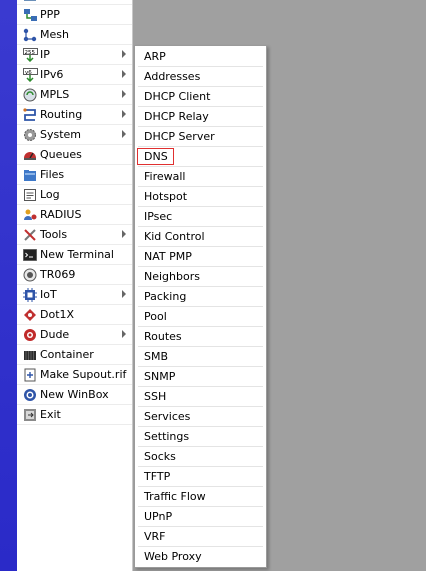  What do you see at coordinates (200, 497) in the screenshot?
I see `submenu-item-traffic-flow: Traffic Flow` at bounding box center [200, 497].